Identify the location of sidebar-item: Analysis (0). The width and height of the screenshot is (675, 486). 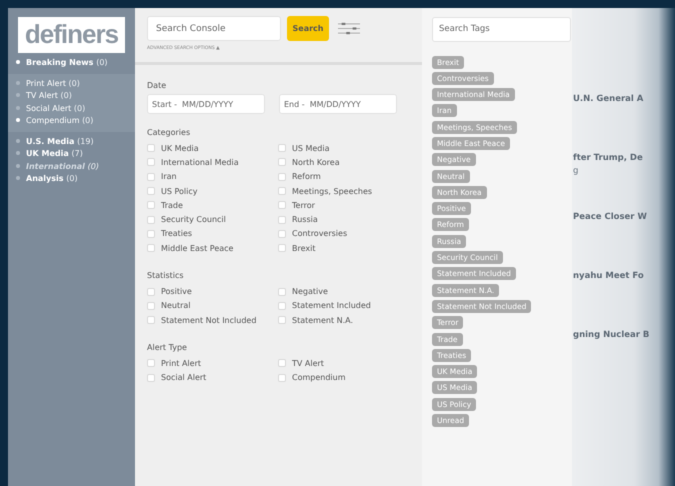
(71, 179).